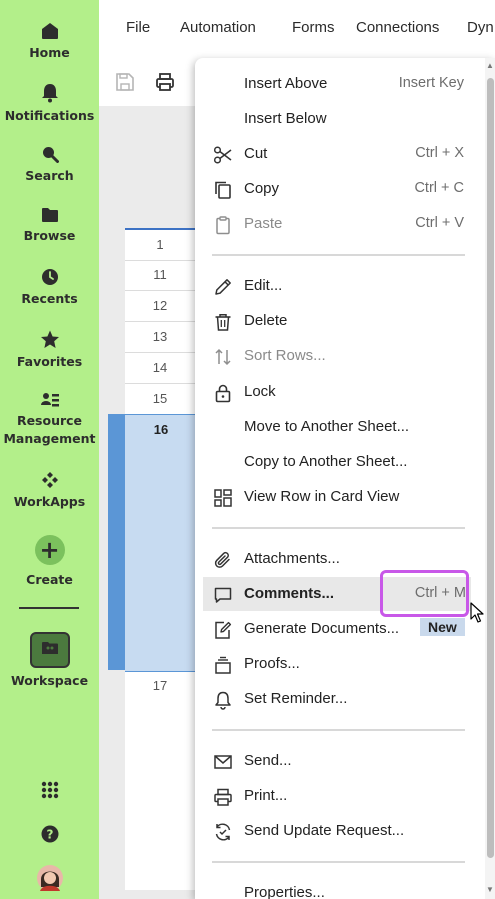 The height and width of the screenshot is (899, 495). Describe the element at coordinates (223, 797) in the screenshot. I see `print-icon` at that location.